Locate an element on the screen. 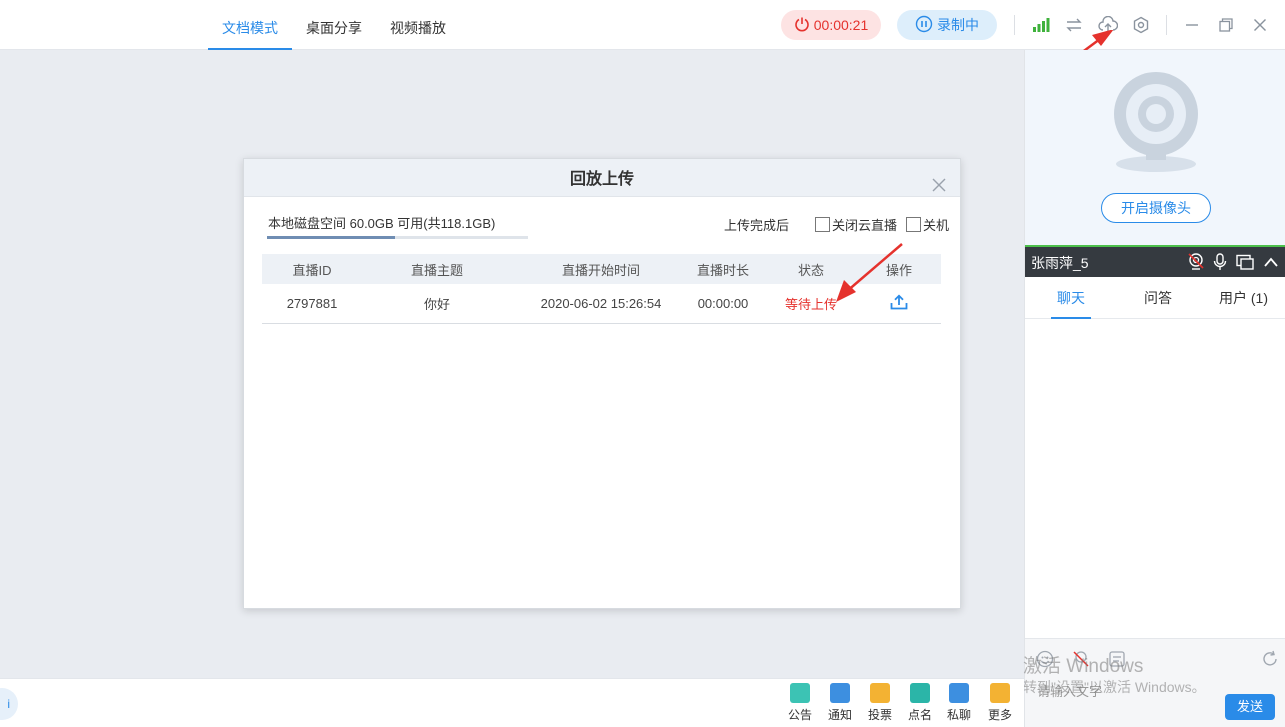 The height and width of the screenshot is (727, 1285). roll-call-button: 点名 is located at coordinates (920, 703).